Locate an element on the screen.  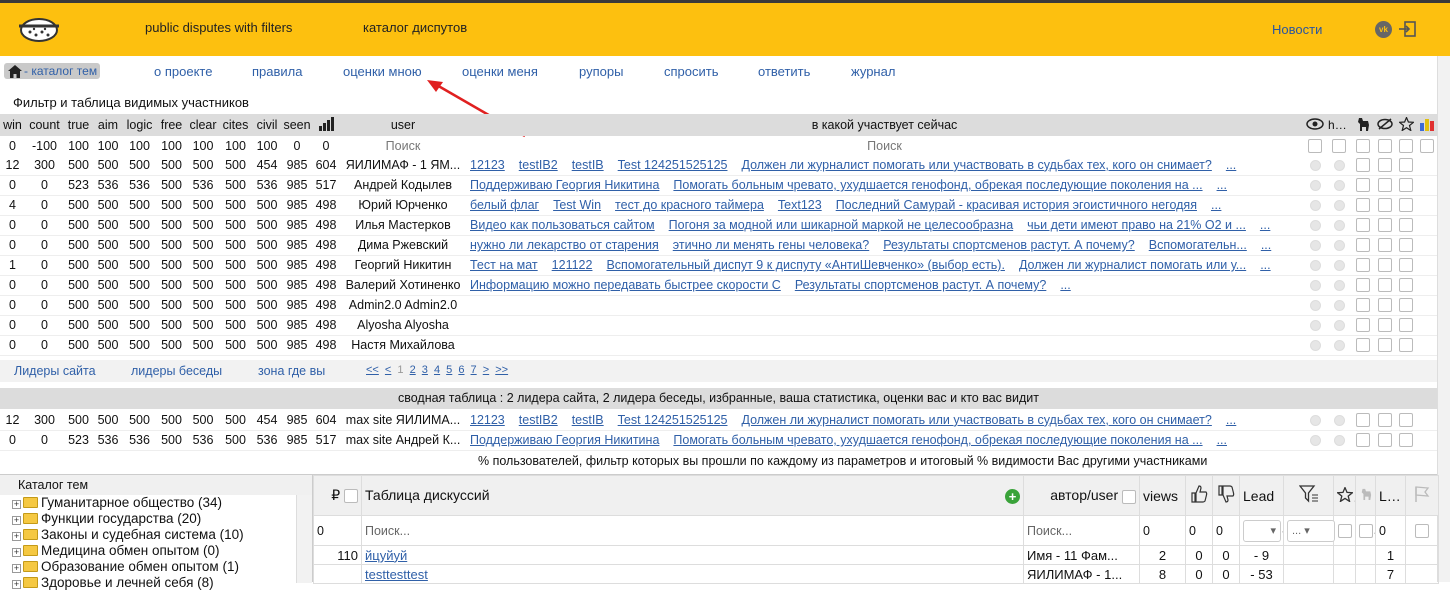
col-price: ₽ is located at coordinates (337, 495).